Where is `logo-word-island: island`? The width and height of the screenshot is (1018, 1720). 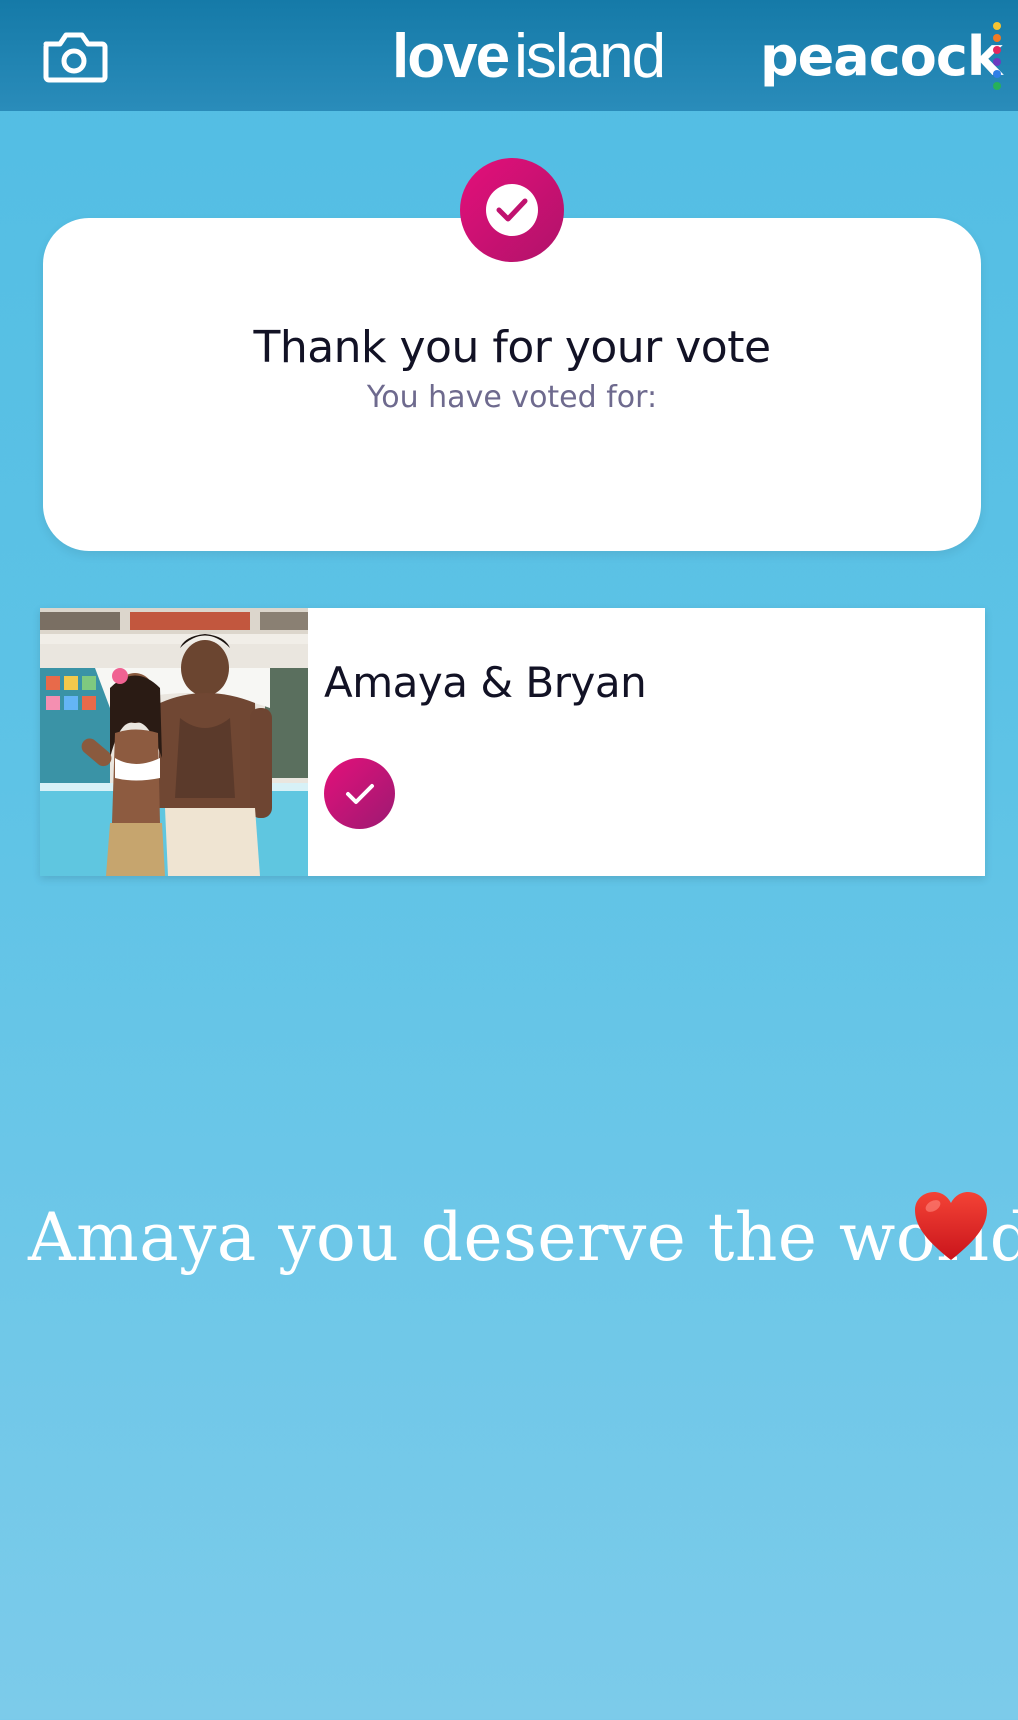
logo-word-island: island is located at coordinates (590, 56).